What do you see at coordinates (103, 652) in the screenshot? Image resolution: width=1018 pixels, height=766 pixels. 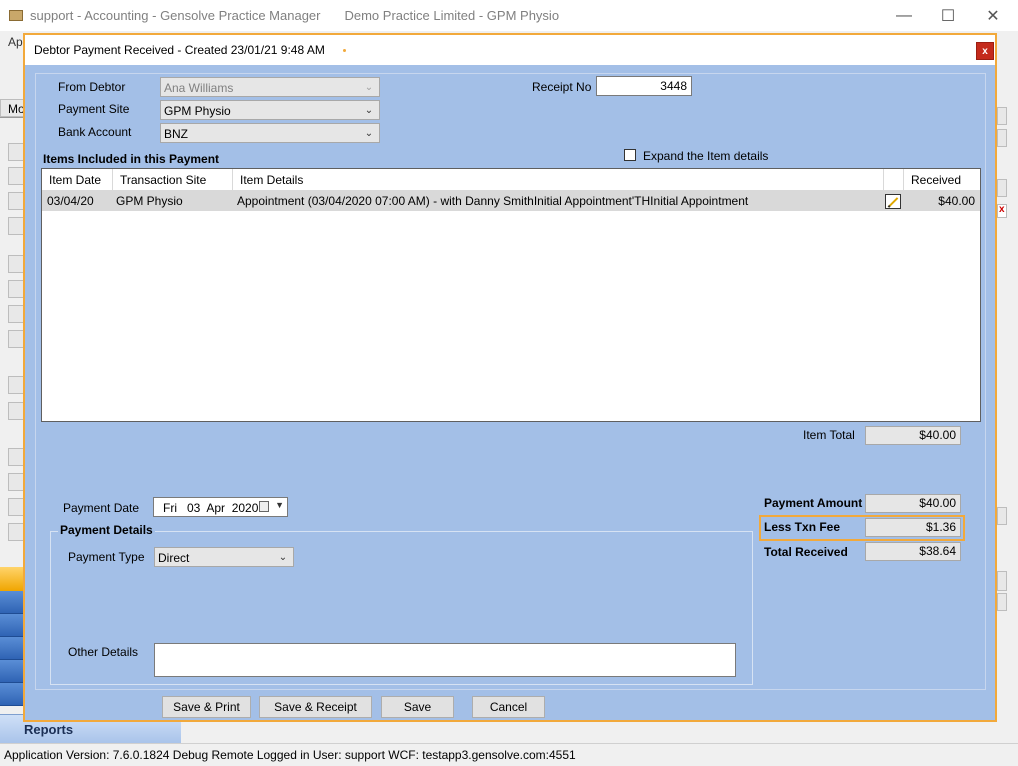 I see `other-details-label: Other Details` at bounding box center [103, 652].